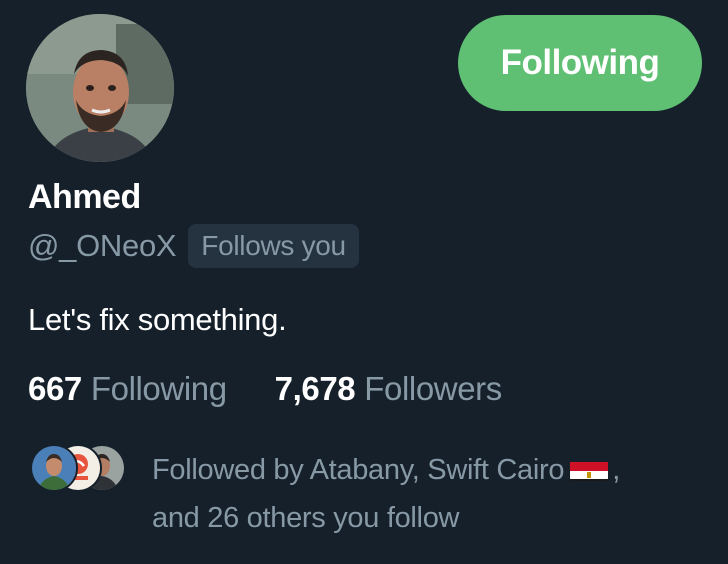 This screenshot has height=564, width=728. I want to click on following-label: Following, so click(158, 388).